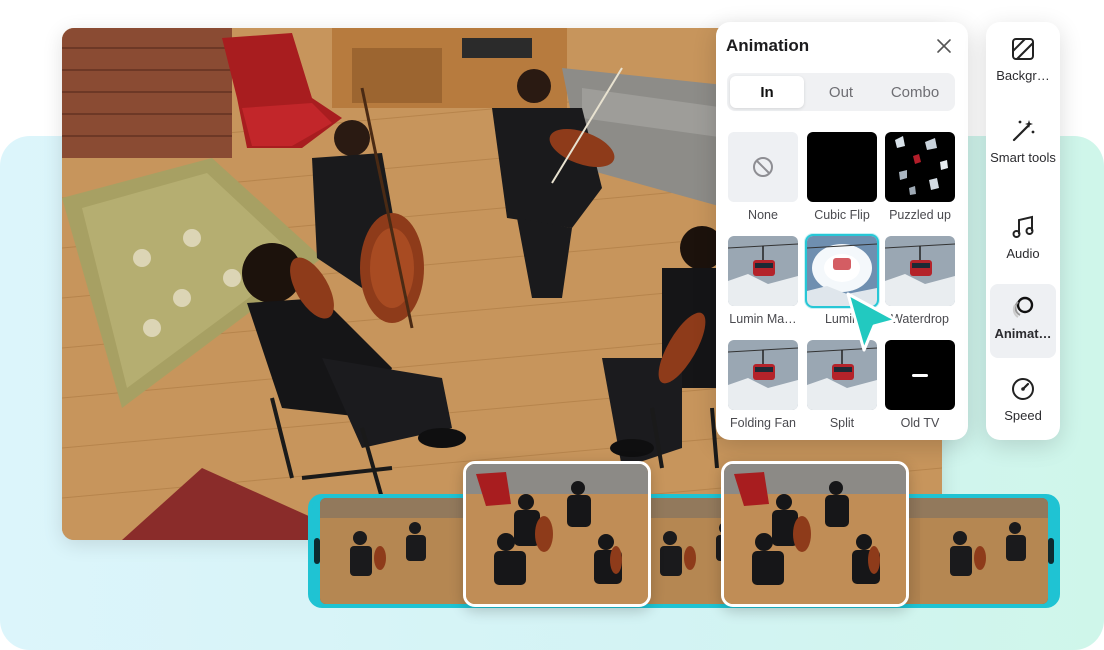  I want to click on animation-none: None, so click(763, 177).